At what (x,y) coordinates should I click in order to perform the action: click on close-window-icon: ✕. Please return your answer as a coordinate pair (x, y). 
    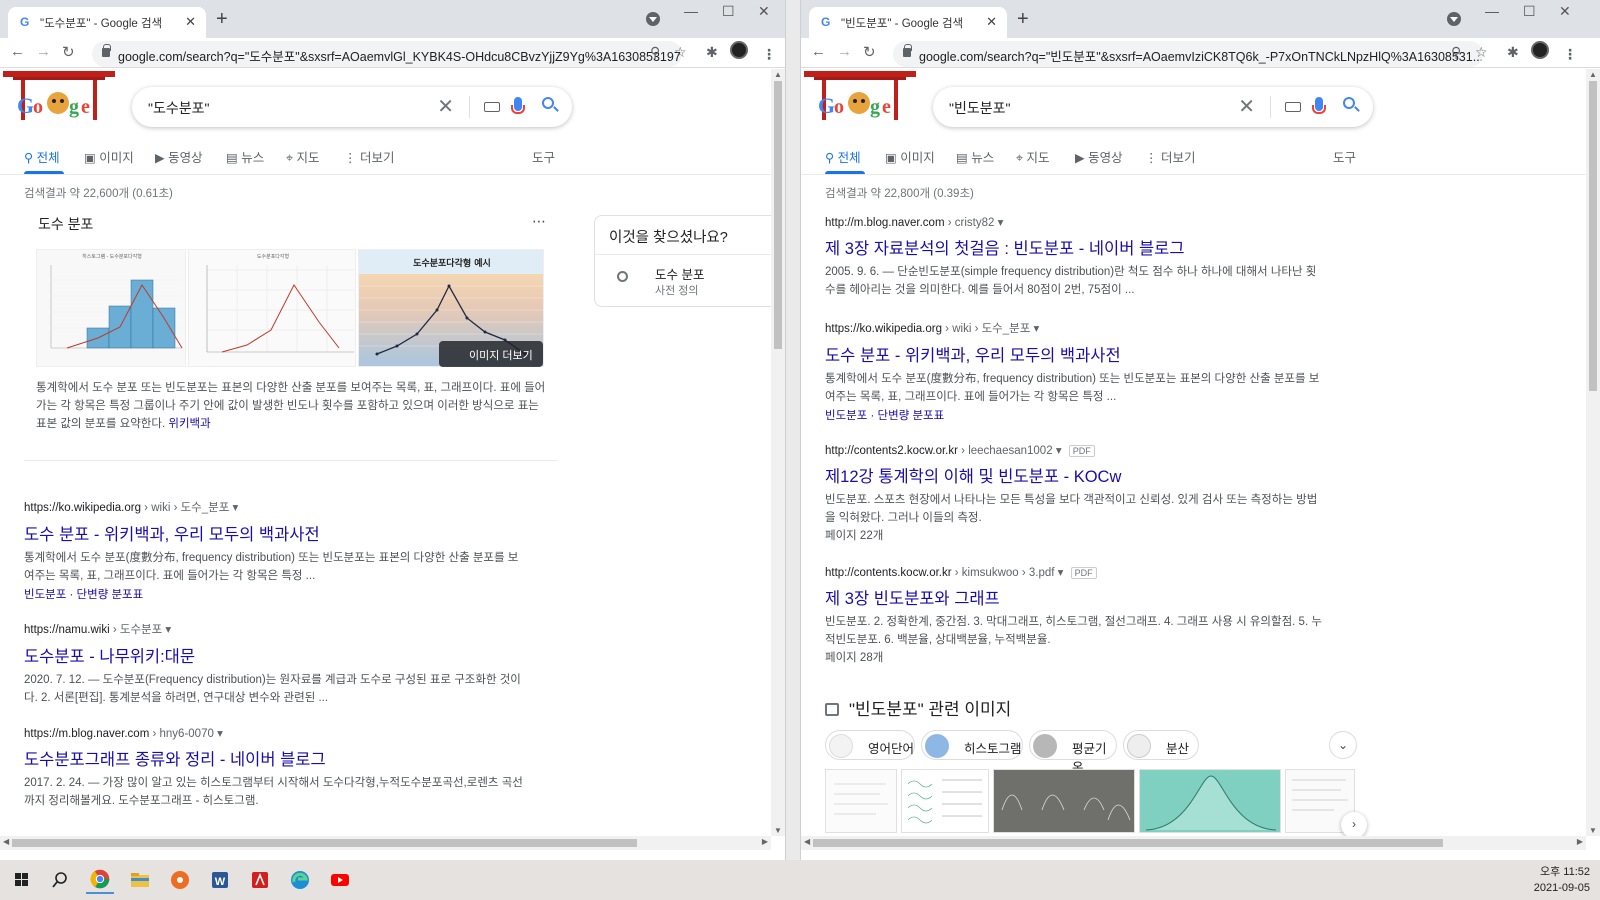
    Looking at the image, I should click on (764, 11).